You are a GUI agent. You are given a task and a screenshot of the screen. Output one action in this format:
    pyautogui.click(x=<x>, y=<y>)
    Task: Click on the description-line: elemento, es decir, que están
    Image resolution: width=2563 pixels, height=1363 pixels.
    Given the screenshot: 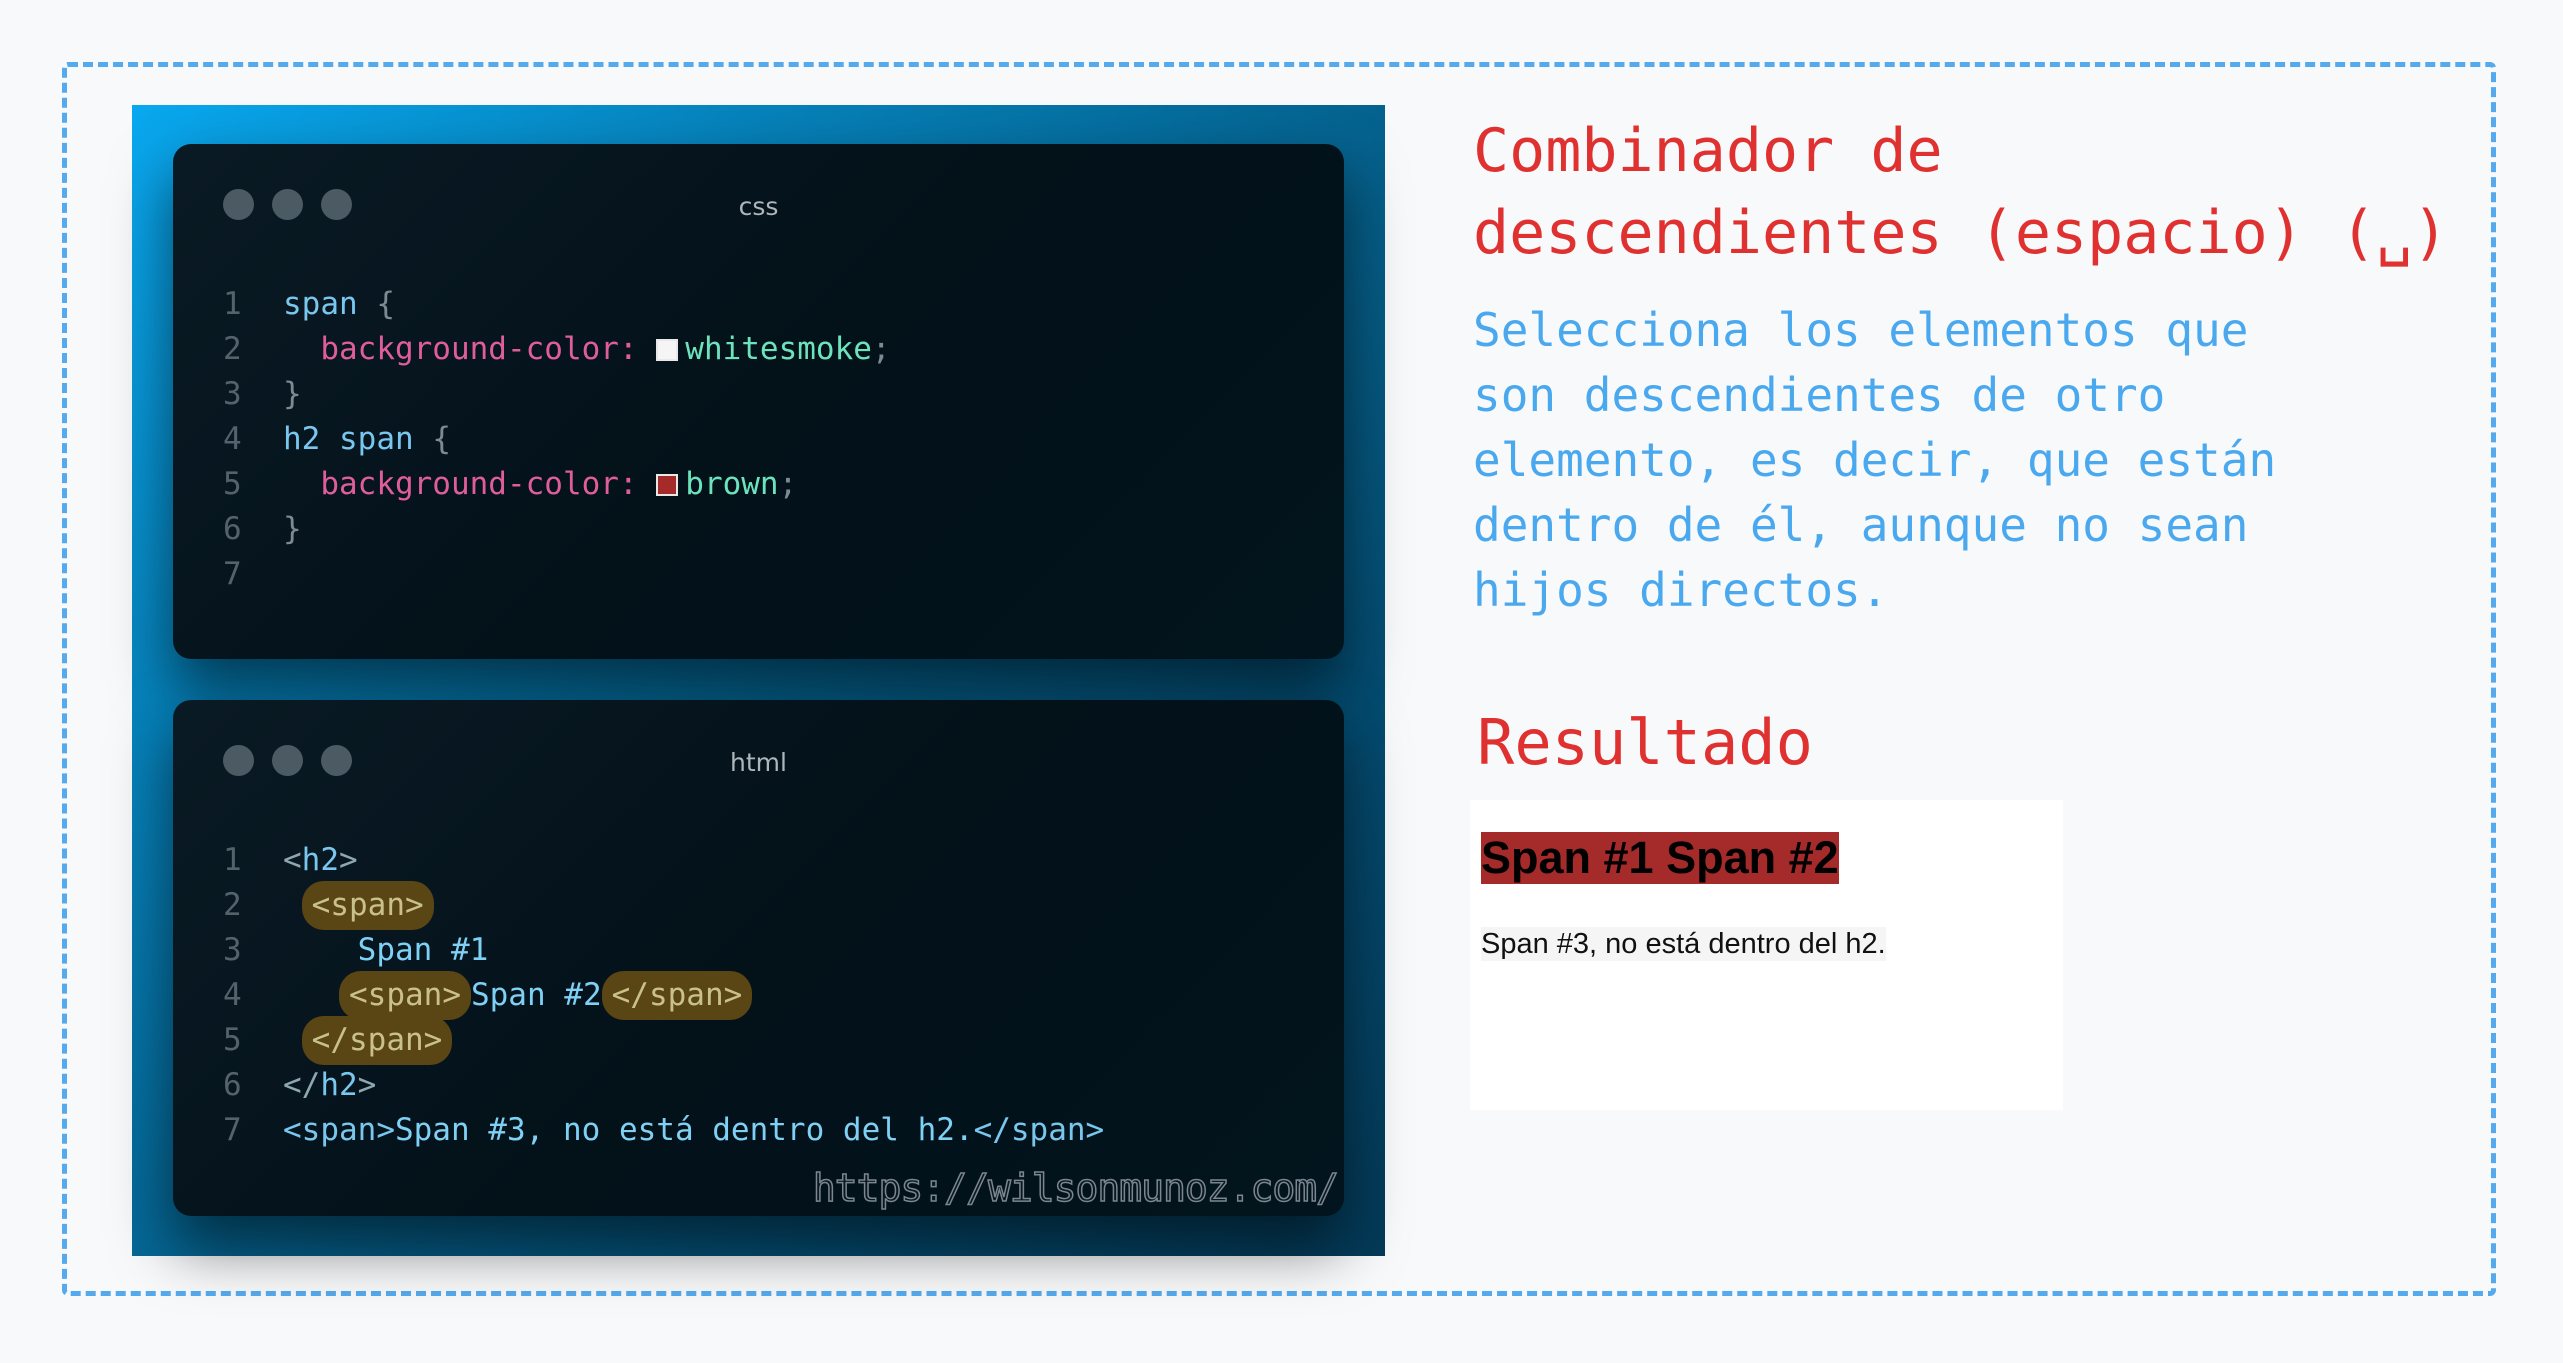 What is the action you would take?
    pyautogui.click(x=1875, y=460)
    